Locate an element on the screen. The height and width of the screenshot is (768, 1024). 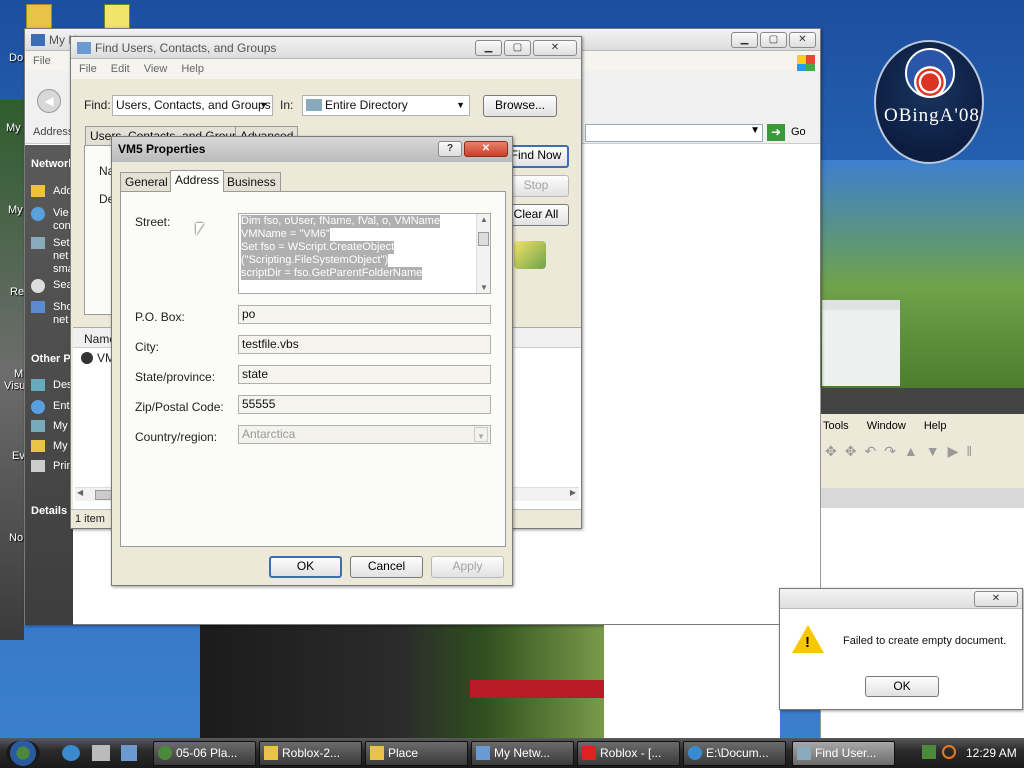
in-value: Entire Directory is located at coordinates (366, 105).